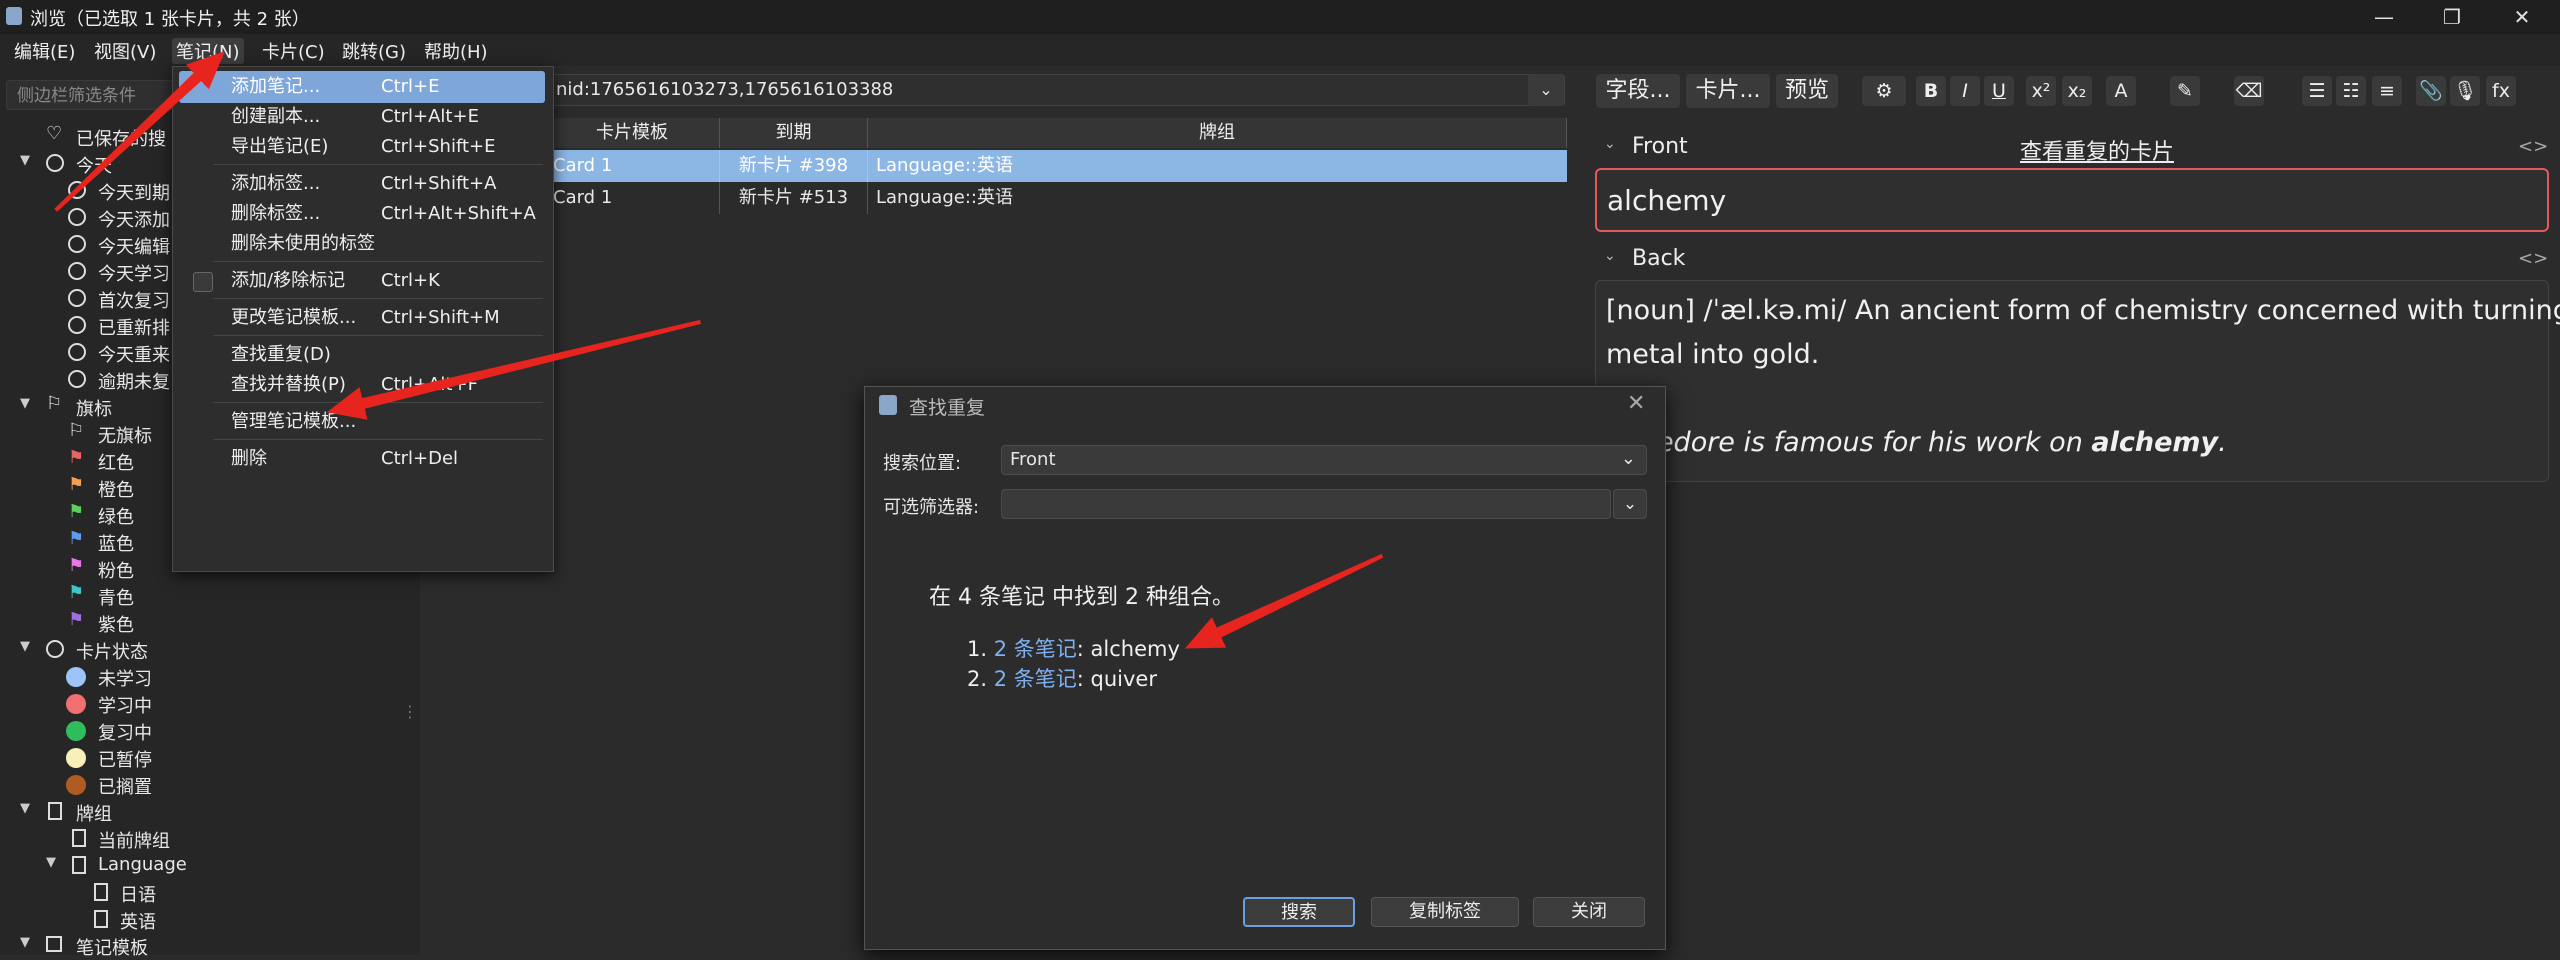  What do you see at coordinates (374, 51) in the screenshot?
I see `menu-go: 跳转(G)` at bounding box center [374, 51].